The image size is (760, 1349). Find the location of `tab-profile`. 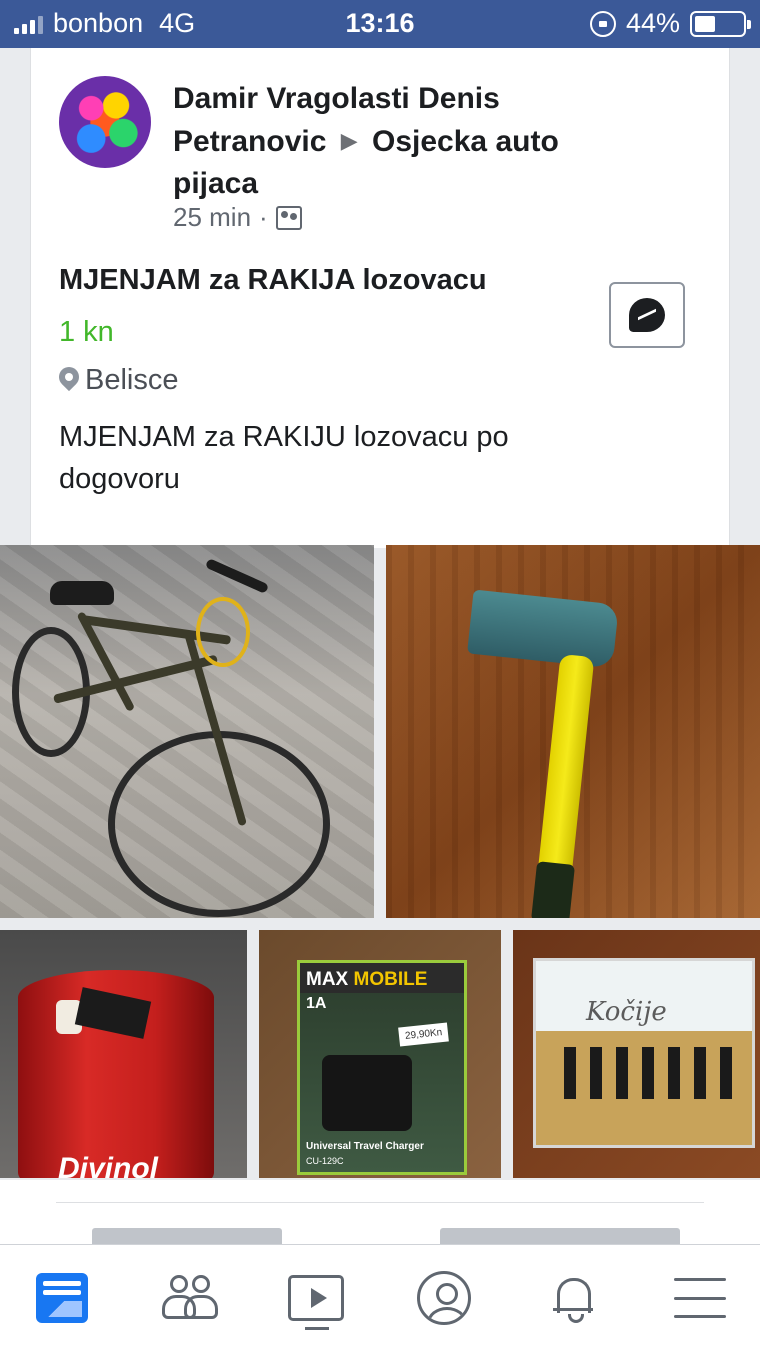

tab-profile is located at coordinates (444, 1298).